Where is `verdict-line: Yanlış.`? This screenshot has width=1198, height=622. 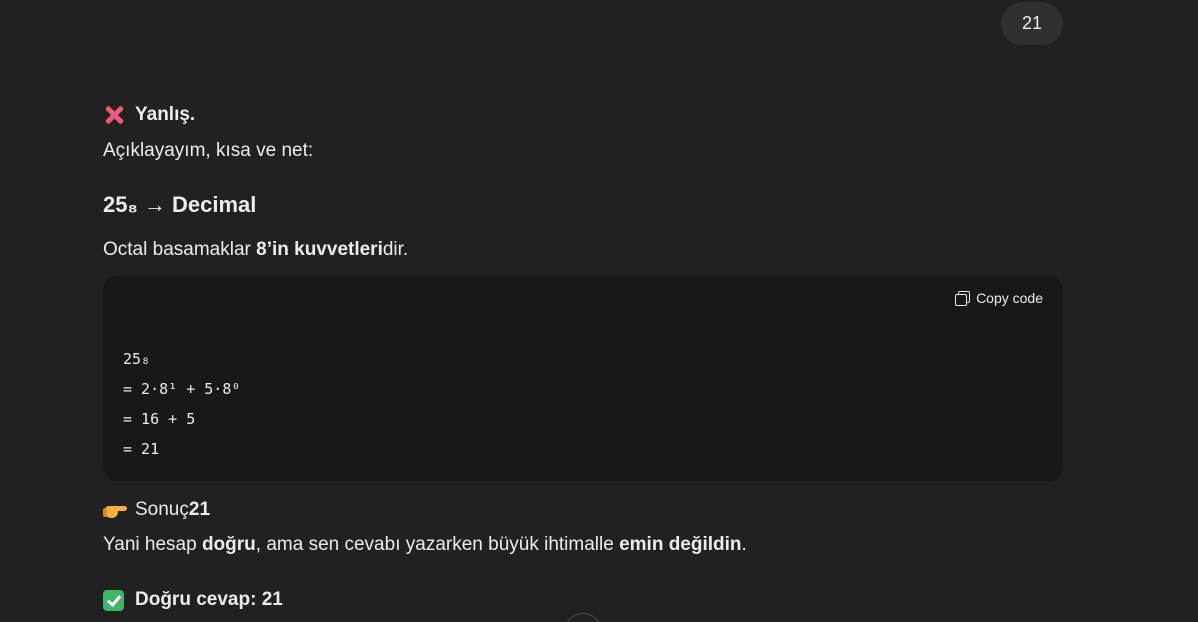
verdict-line: Yanlış. is located at coordinates (149, 115).